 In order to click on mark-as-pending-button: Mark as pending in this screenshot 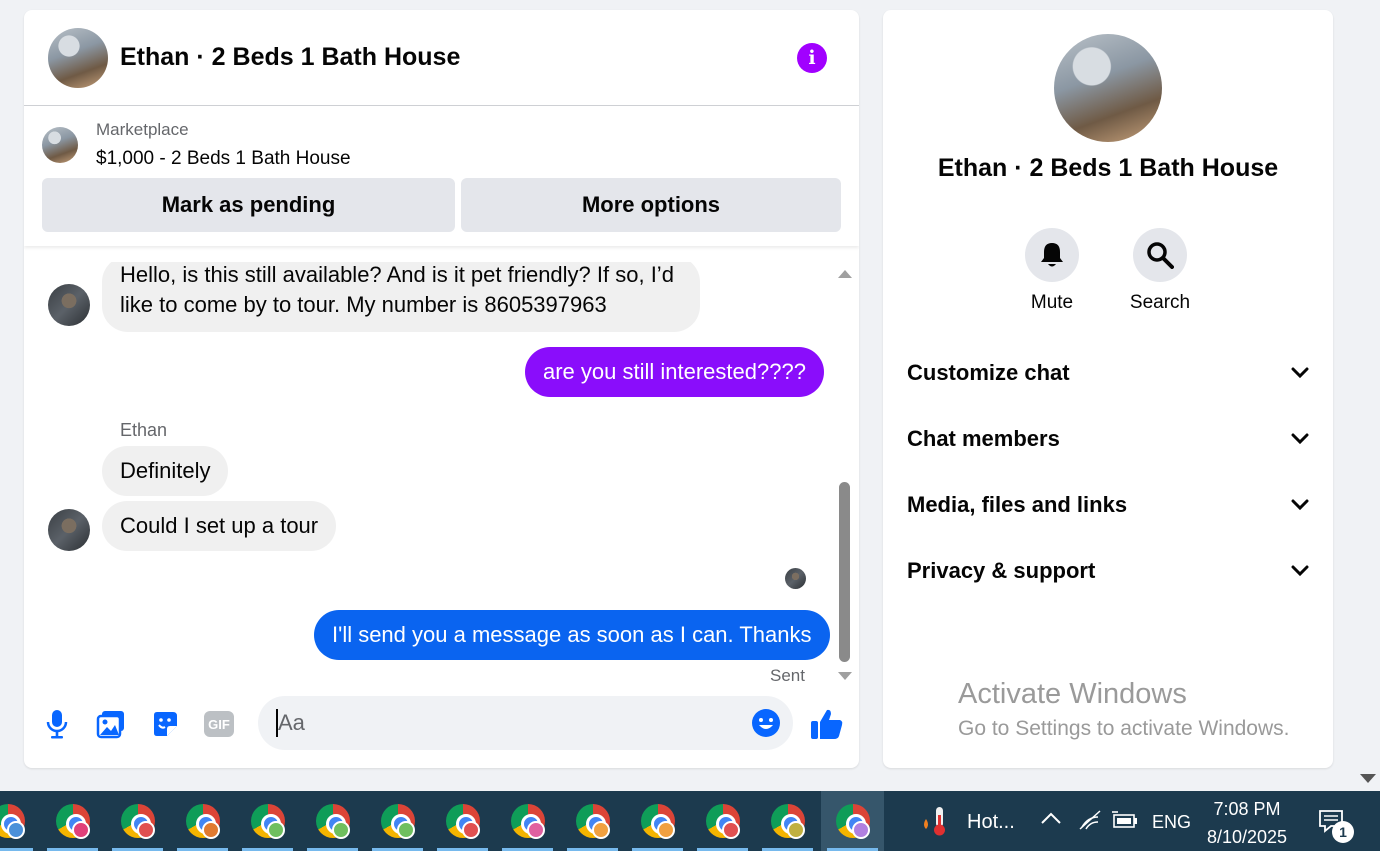, I will do `click(248, 205)`.